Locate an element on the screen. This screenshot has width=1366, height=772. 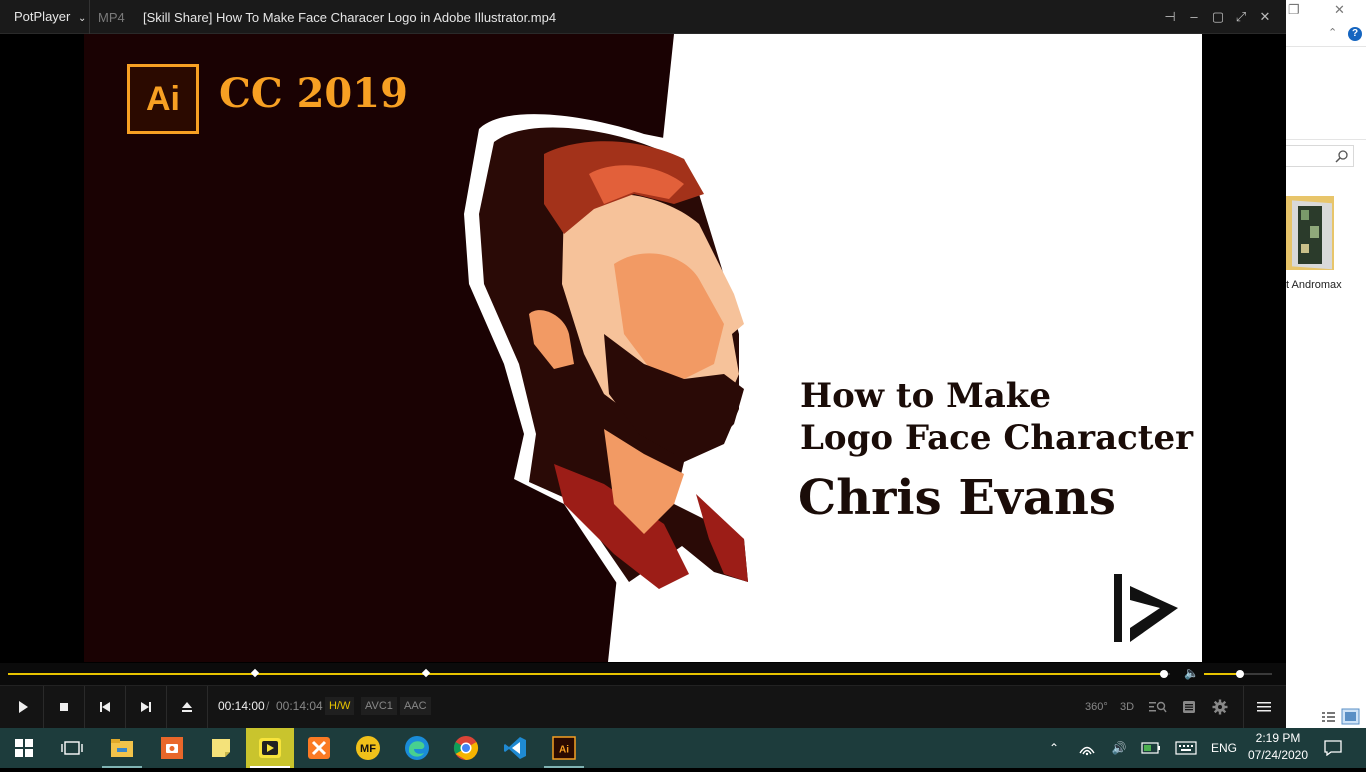
taskbar-file-explorer is located at coordinates (122, 748).